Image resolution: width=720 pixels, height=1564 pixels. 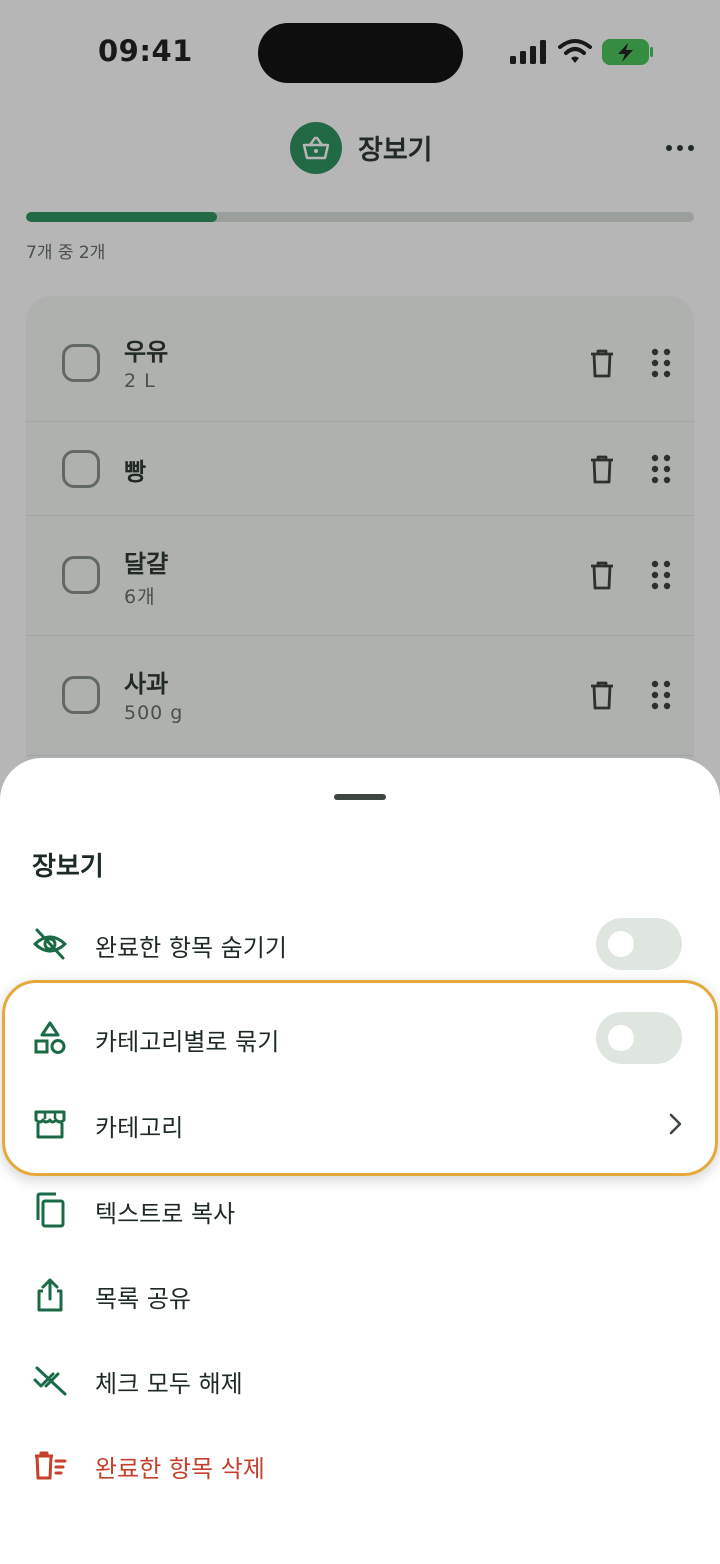 What do you see at coordinates (50, 944) in the screenshot?
I see `eye-off-icon` at bounding box center [50, 944].